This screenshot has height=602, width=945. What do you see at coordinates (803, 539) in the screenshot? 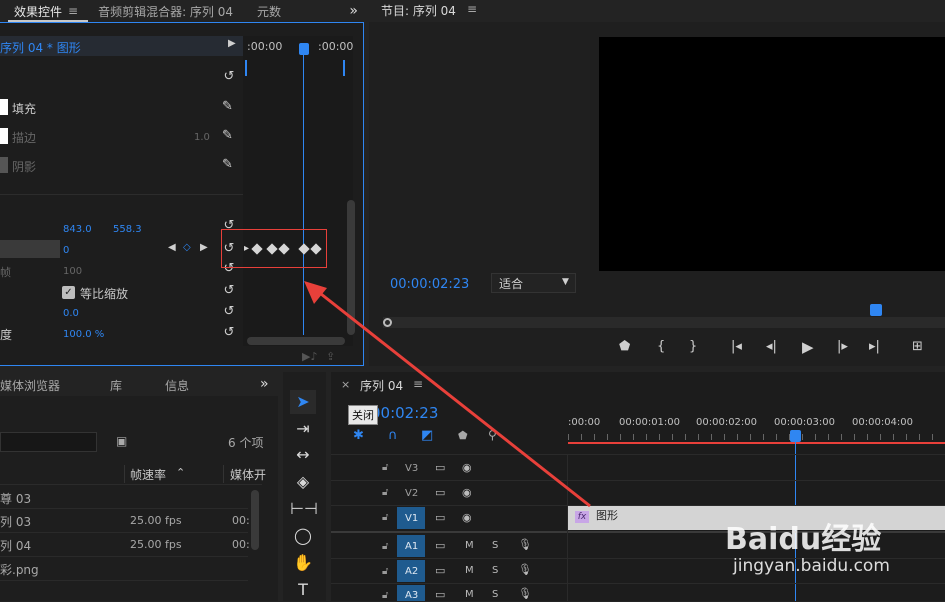
I see `watermark-brand: Baidu经验` at bounding box center [803, 539].